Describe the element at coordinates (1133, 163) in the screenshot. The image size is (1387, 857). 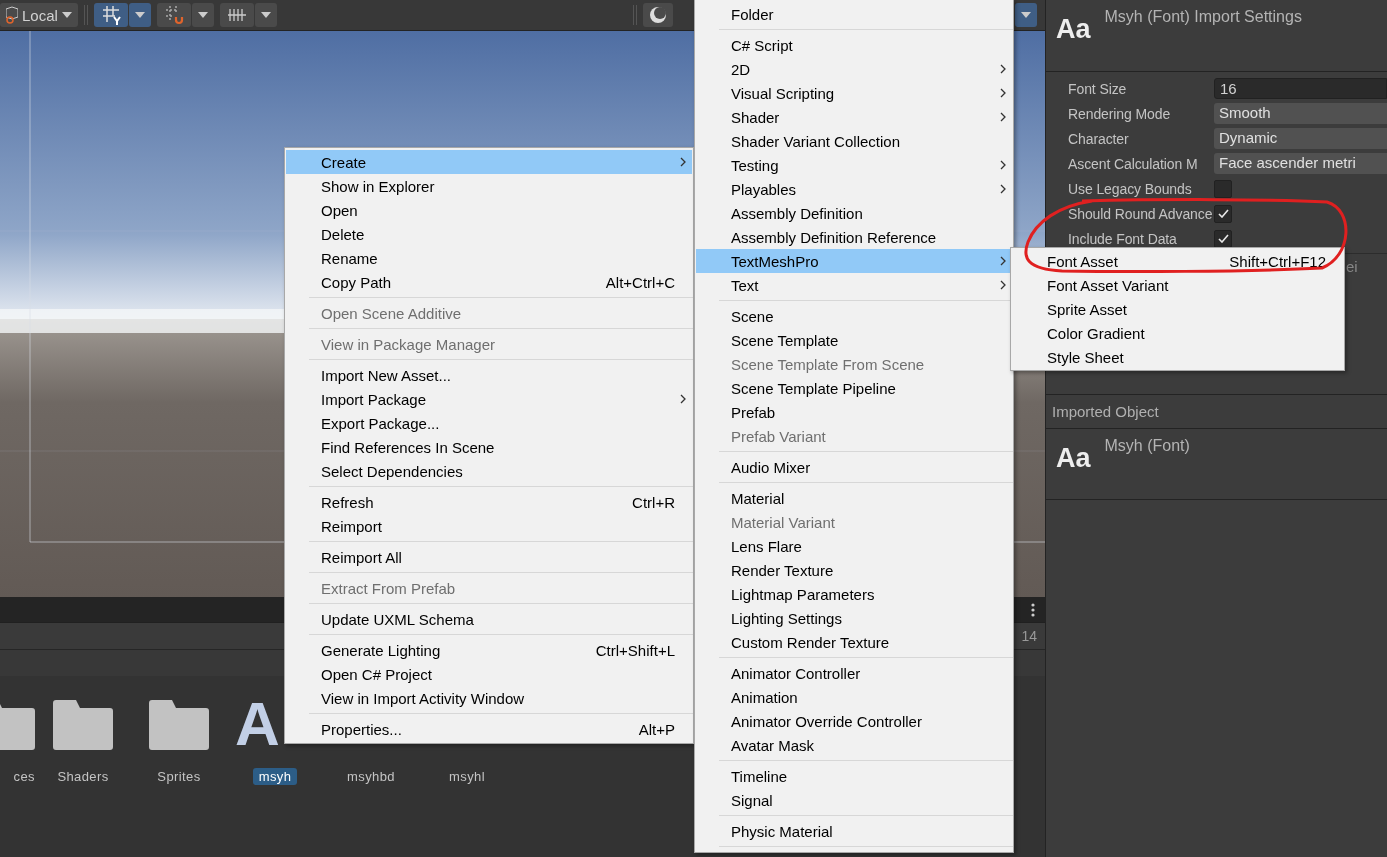
I see `property-label: Ascent Calculation M` at that location.